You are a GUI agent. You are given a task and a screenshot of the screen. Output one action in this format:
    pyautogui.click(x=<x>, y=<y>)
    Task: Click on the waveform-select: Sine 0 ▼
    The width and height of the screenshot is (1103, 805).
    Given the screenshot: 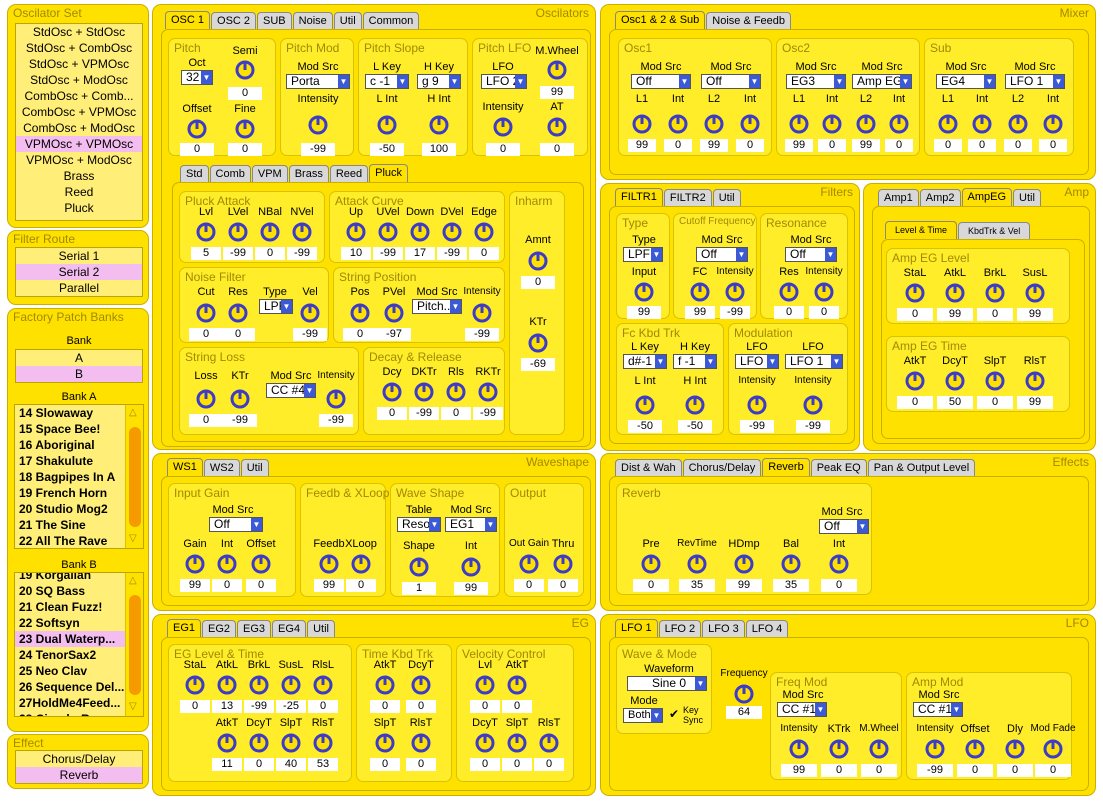 What is the action you would take?
    pyautogui.click(x=667, y=683)
    